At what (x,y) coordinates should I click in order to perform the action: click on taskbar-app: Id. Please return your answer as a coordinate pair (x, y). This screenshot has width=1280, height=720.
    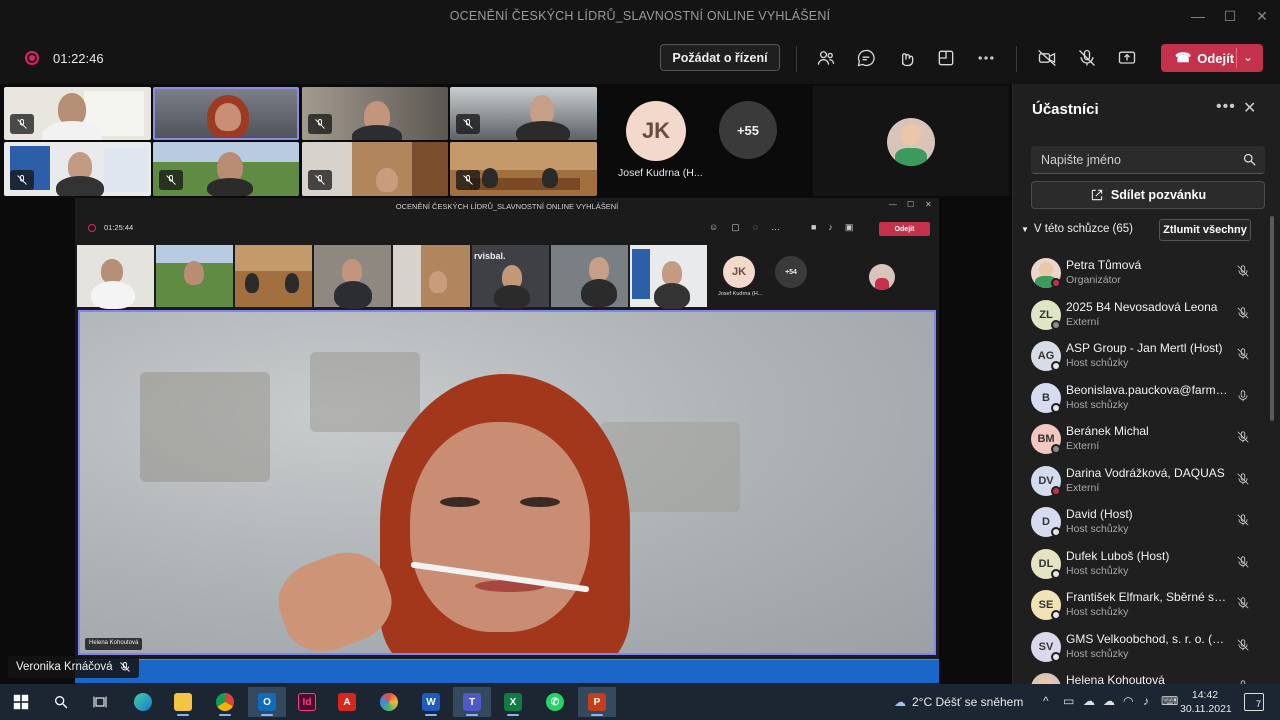
    Looking at the image, I should click on (307, 702).